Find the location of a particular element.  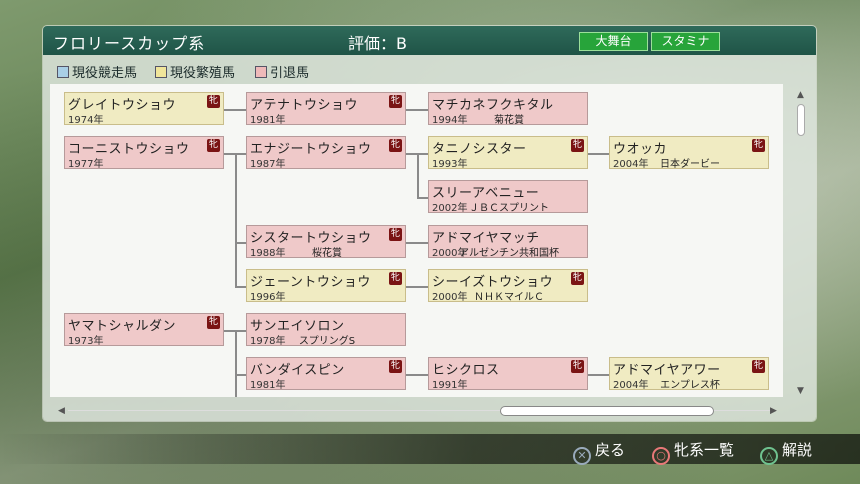

birth-year: 1974年 is located at coordinates (86, 120).